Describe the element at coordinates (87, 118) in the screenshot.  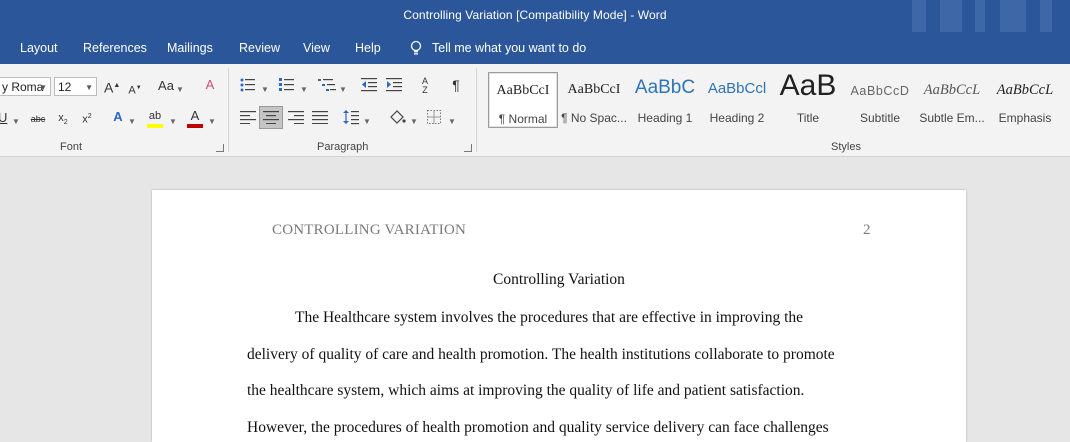
I see `superscript-icon: x2` at that location.